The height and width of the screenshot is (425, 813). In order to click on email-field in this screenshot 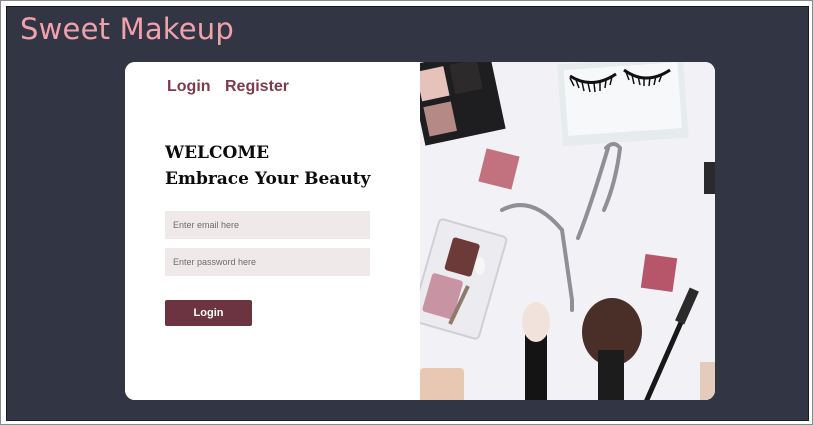, I will do `click(267, 225)`.